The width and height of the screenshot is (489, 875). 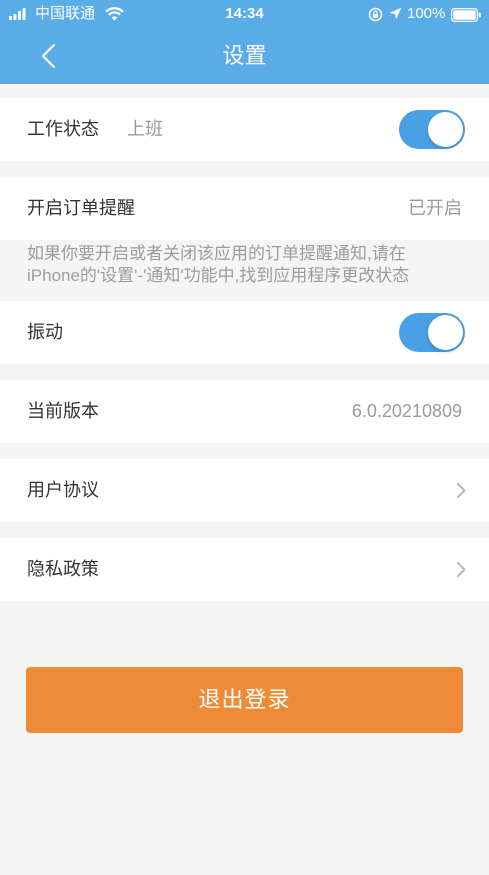 What do you see at coordinates (244, 332) in the screenshot?
I see `vibration-row: 振动` at bounding box center [244, 332].